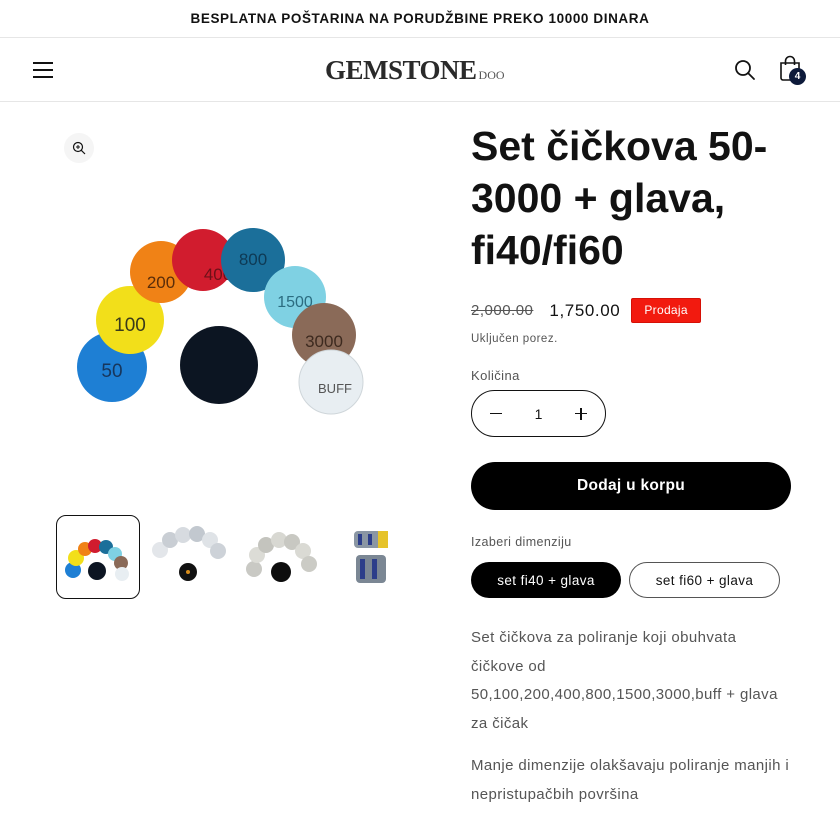  What do you see at coordinates (495, 375) in the screenshot?
I see `quantity-label: Količina` at bounding box center [495, 375].